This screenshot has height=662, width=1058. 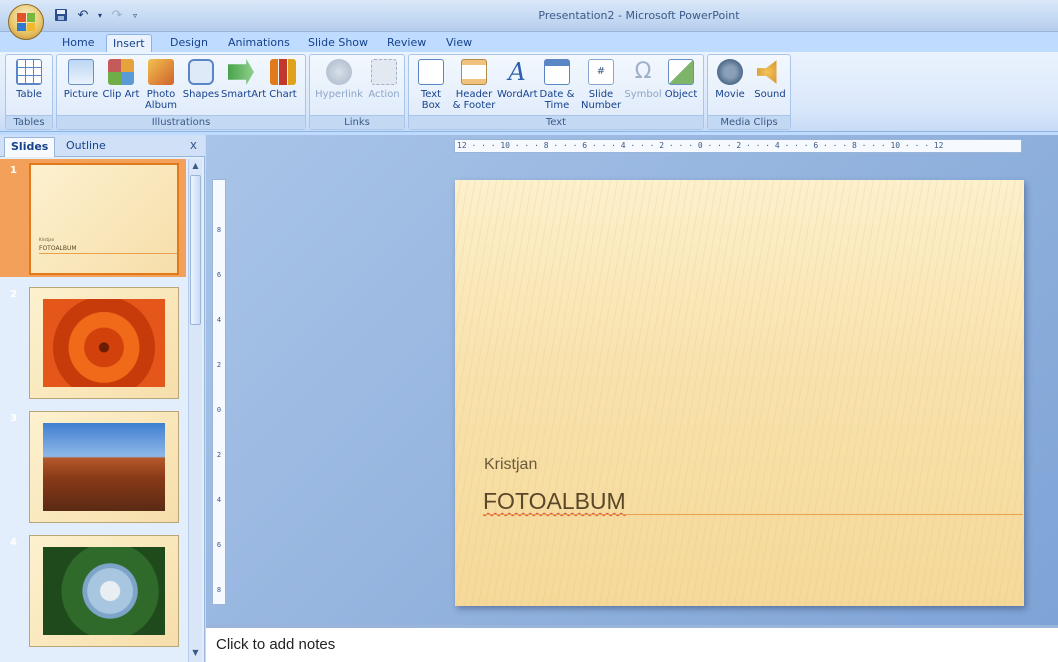 I want to click on office-logo-icon, so click(x=26, y=22).